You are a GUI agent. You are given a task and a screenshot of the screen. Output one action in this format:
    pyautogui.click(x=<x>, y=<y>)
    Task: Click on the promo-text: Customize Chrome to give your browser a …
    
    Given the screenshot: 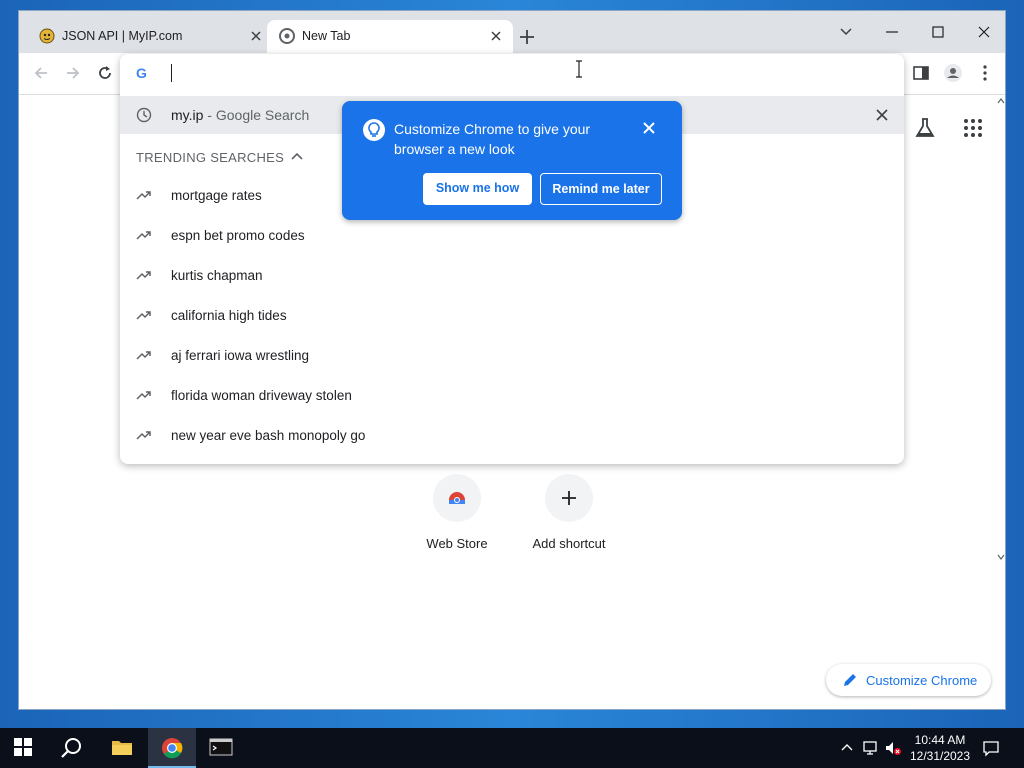 What is the action you would take?
    pyautogui.click(x=492, y=139)
    